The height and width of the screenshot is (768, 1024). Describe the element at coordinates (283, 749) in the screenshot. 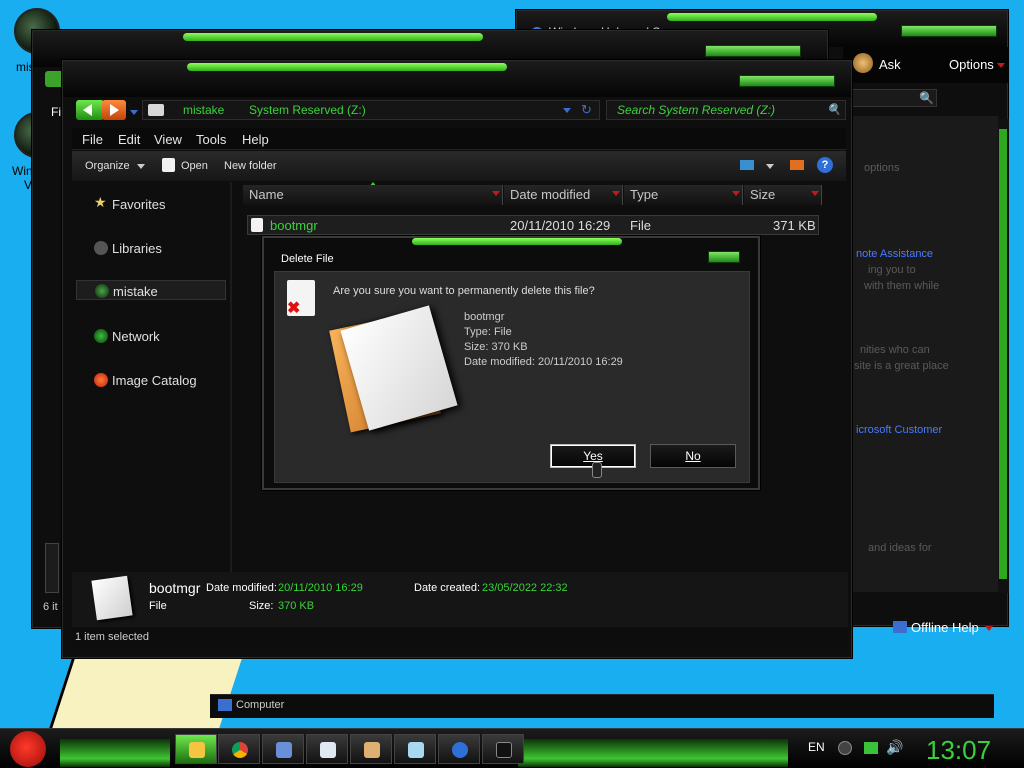

I see `taskbar-app-button` at that location.